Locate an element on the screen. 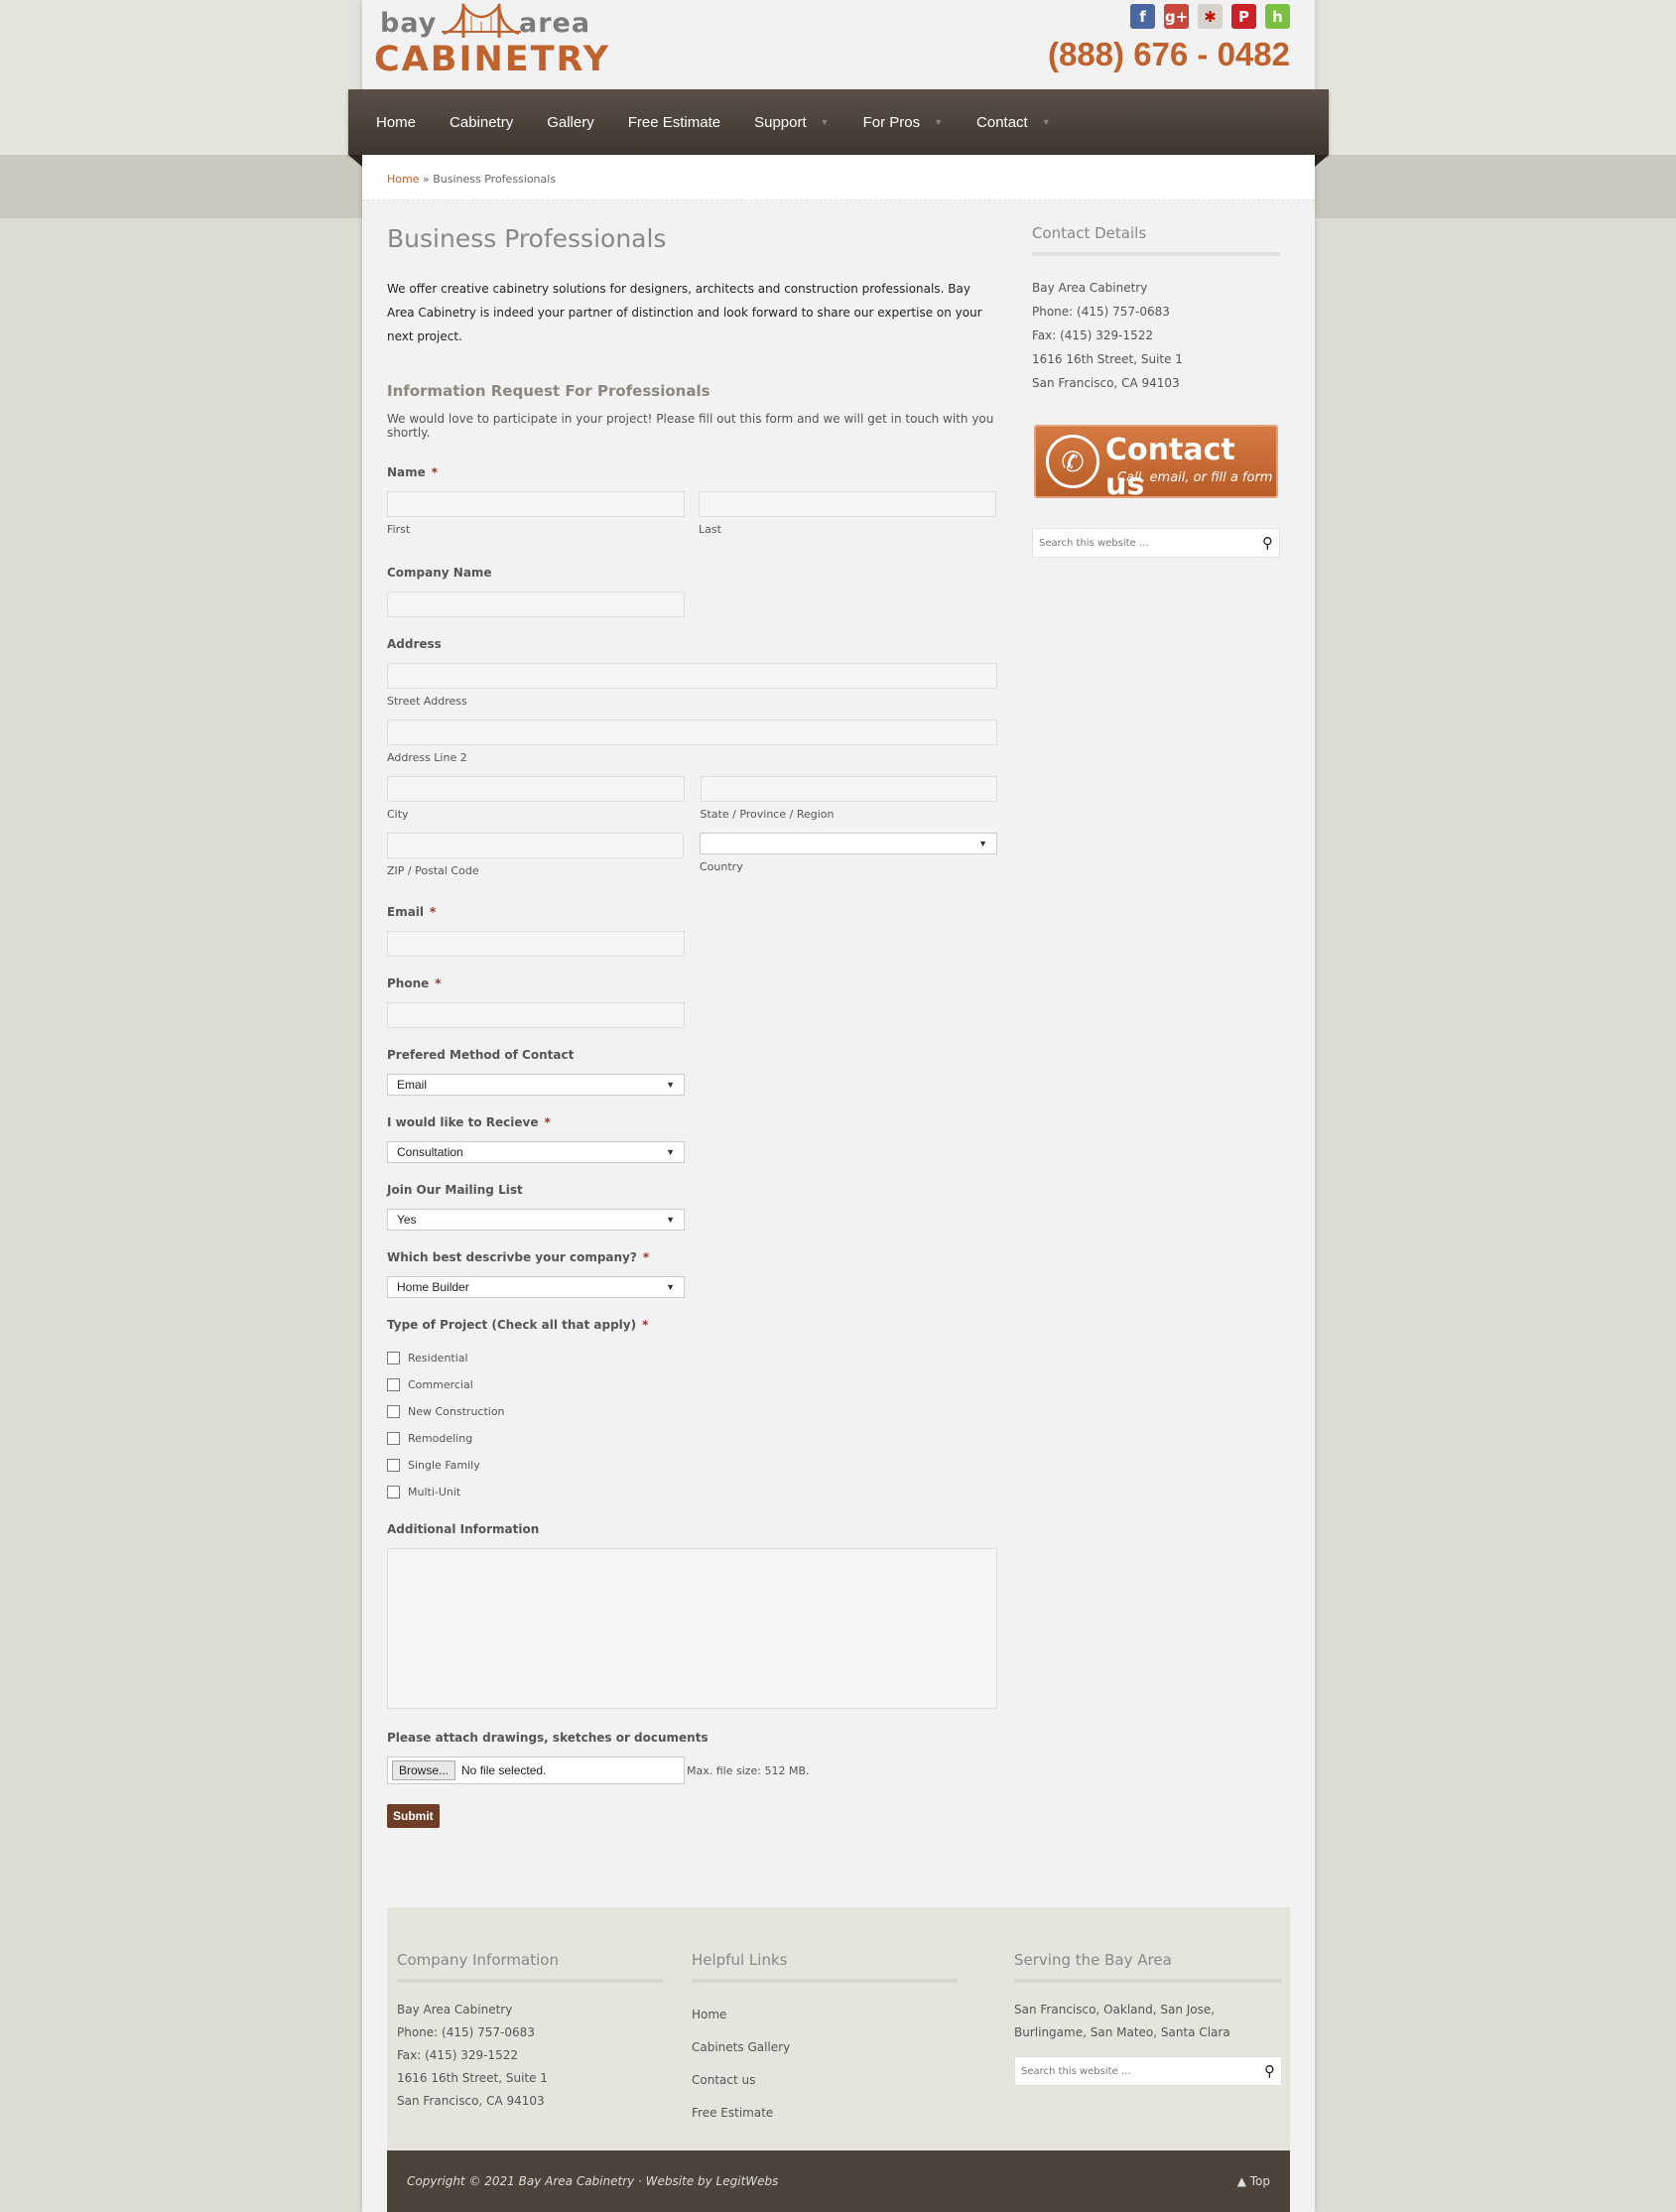 The width and height of the screenshot is (1676, 2212). zip-hint: ZIP / Postal Code is located at coordinates (433, 870).